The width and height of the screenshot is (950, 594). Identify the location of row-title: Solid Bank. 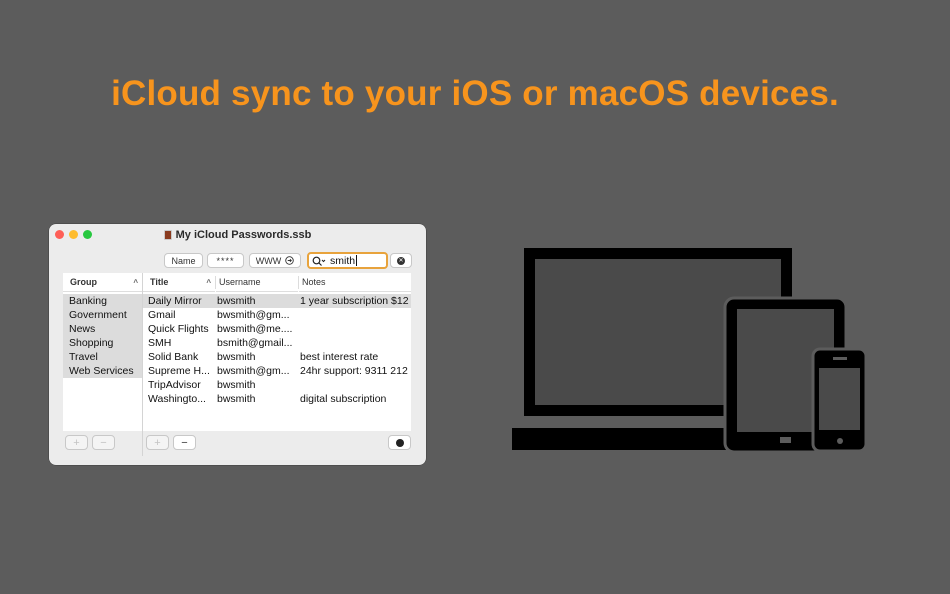
(173, 357).